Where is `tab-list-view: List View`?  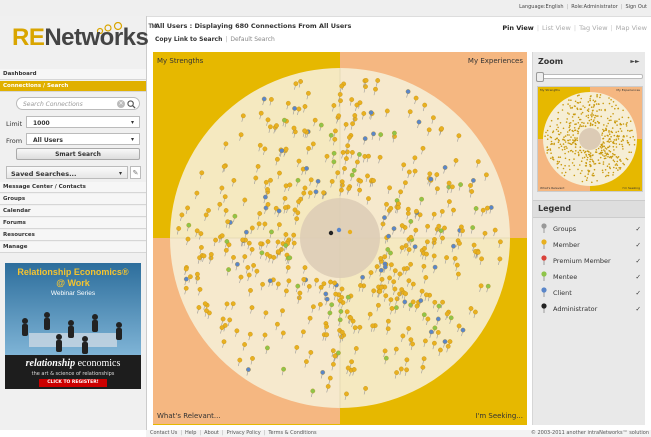
tab-list-view: List View is located at coordinates (556, 28).